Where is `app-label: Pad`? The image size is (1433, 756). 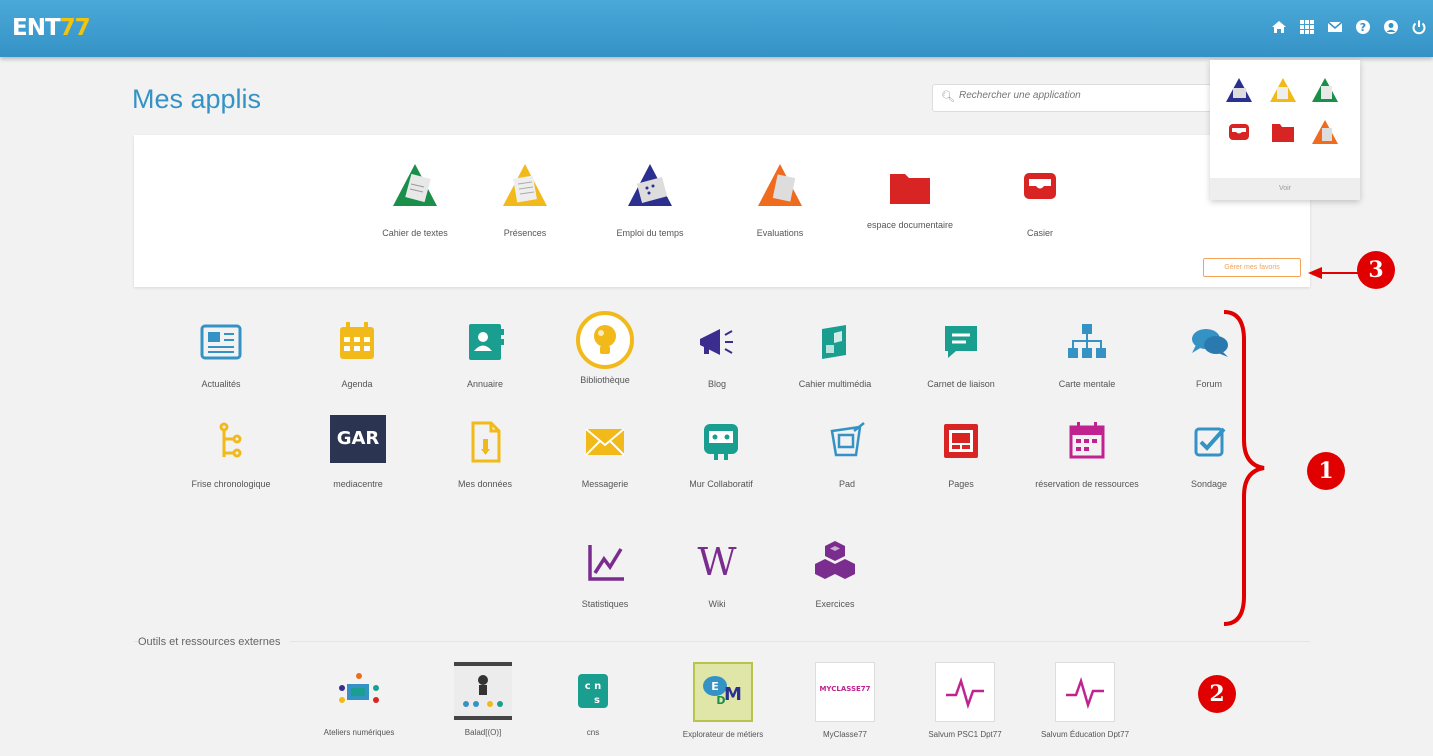 app-label: Pad is located at coordinates (846, 484).